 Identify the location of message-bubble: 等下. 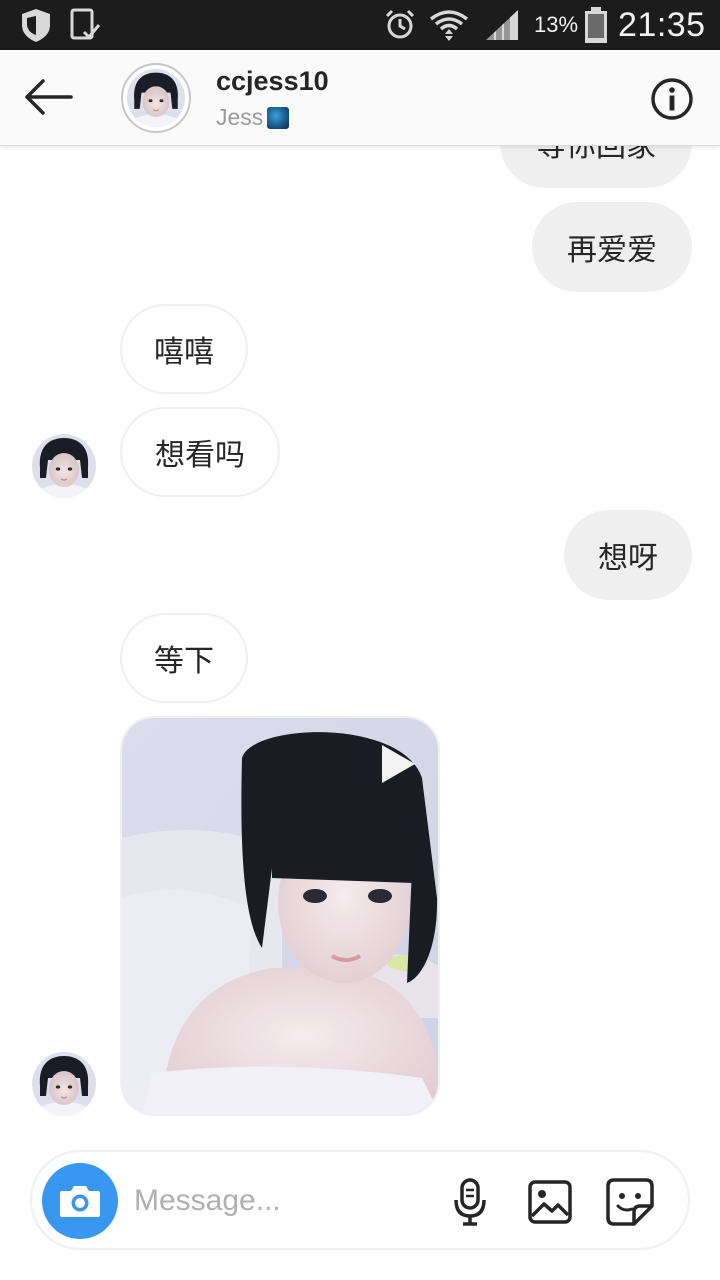
(184, 658).